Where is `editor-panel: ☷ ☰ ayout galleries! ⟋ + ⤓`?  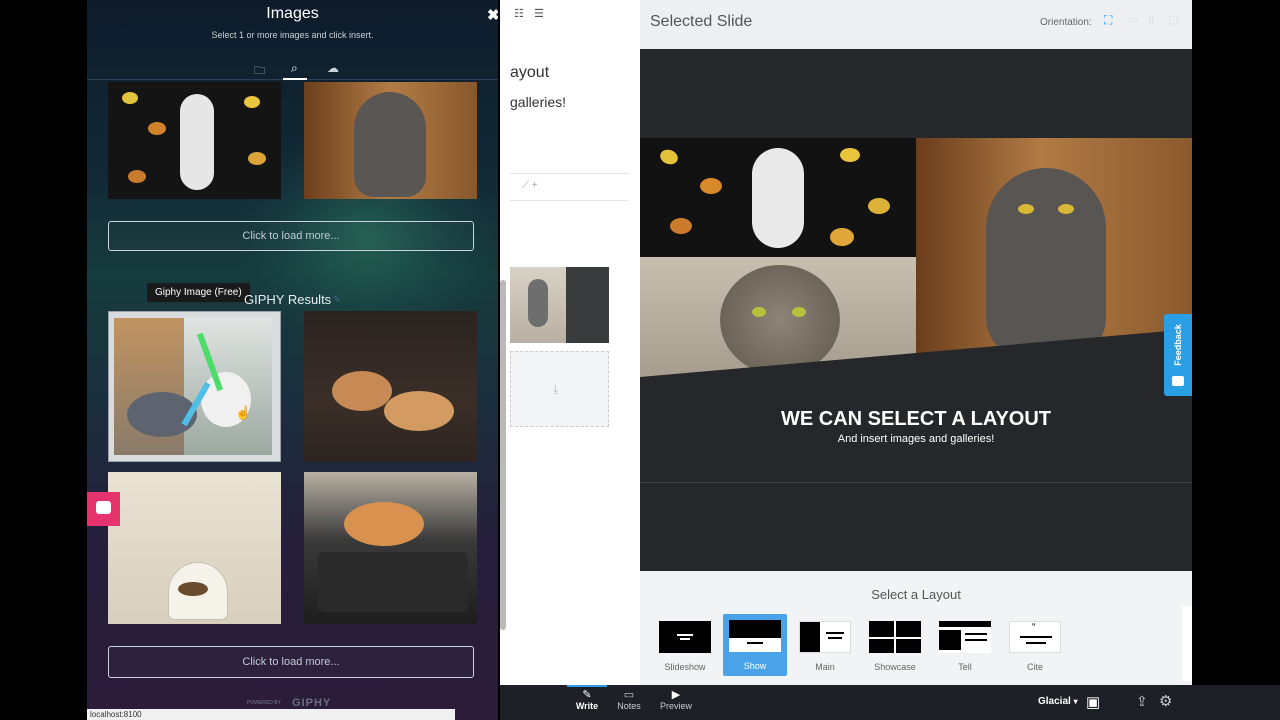 editor-panel: ☷ ☰ ayout galleries! ⟋ + ⤓ is located at coordinates (570, 342).